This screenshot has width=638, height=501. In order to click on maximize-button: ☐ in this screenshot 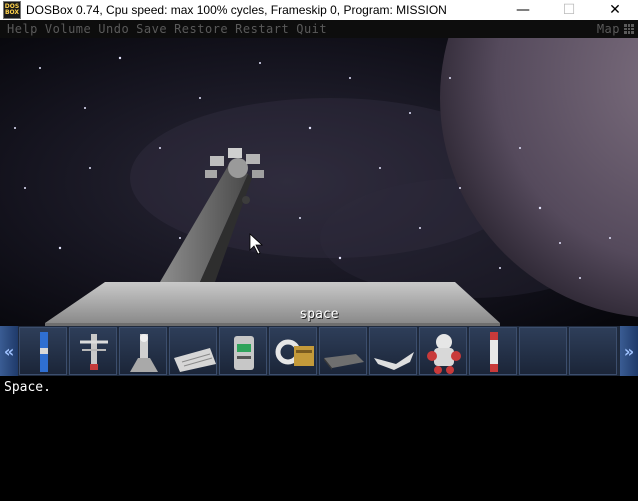, I will do `click(569, 10)`.